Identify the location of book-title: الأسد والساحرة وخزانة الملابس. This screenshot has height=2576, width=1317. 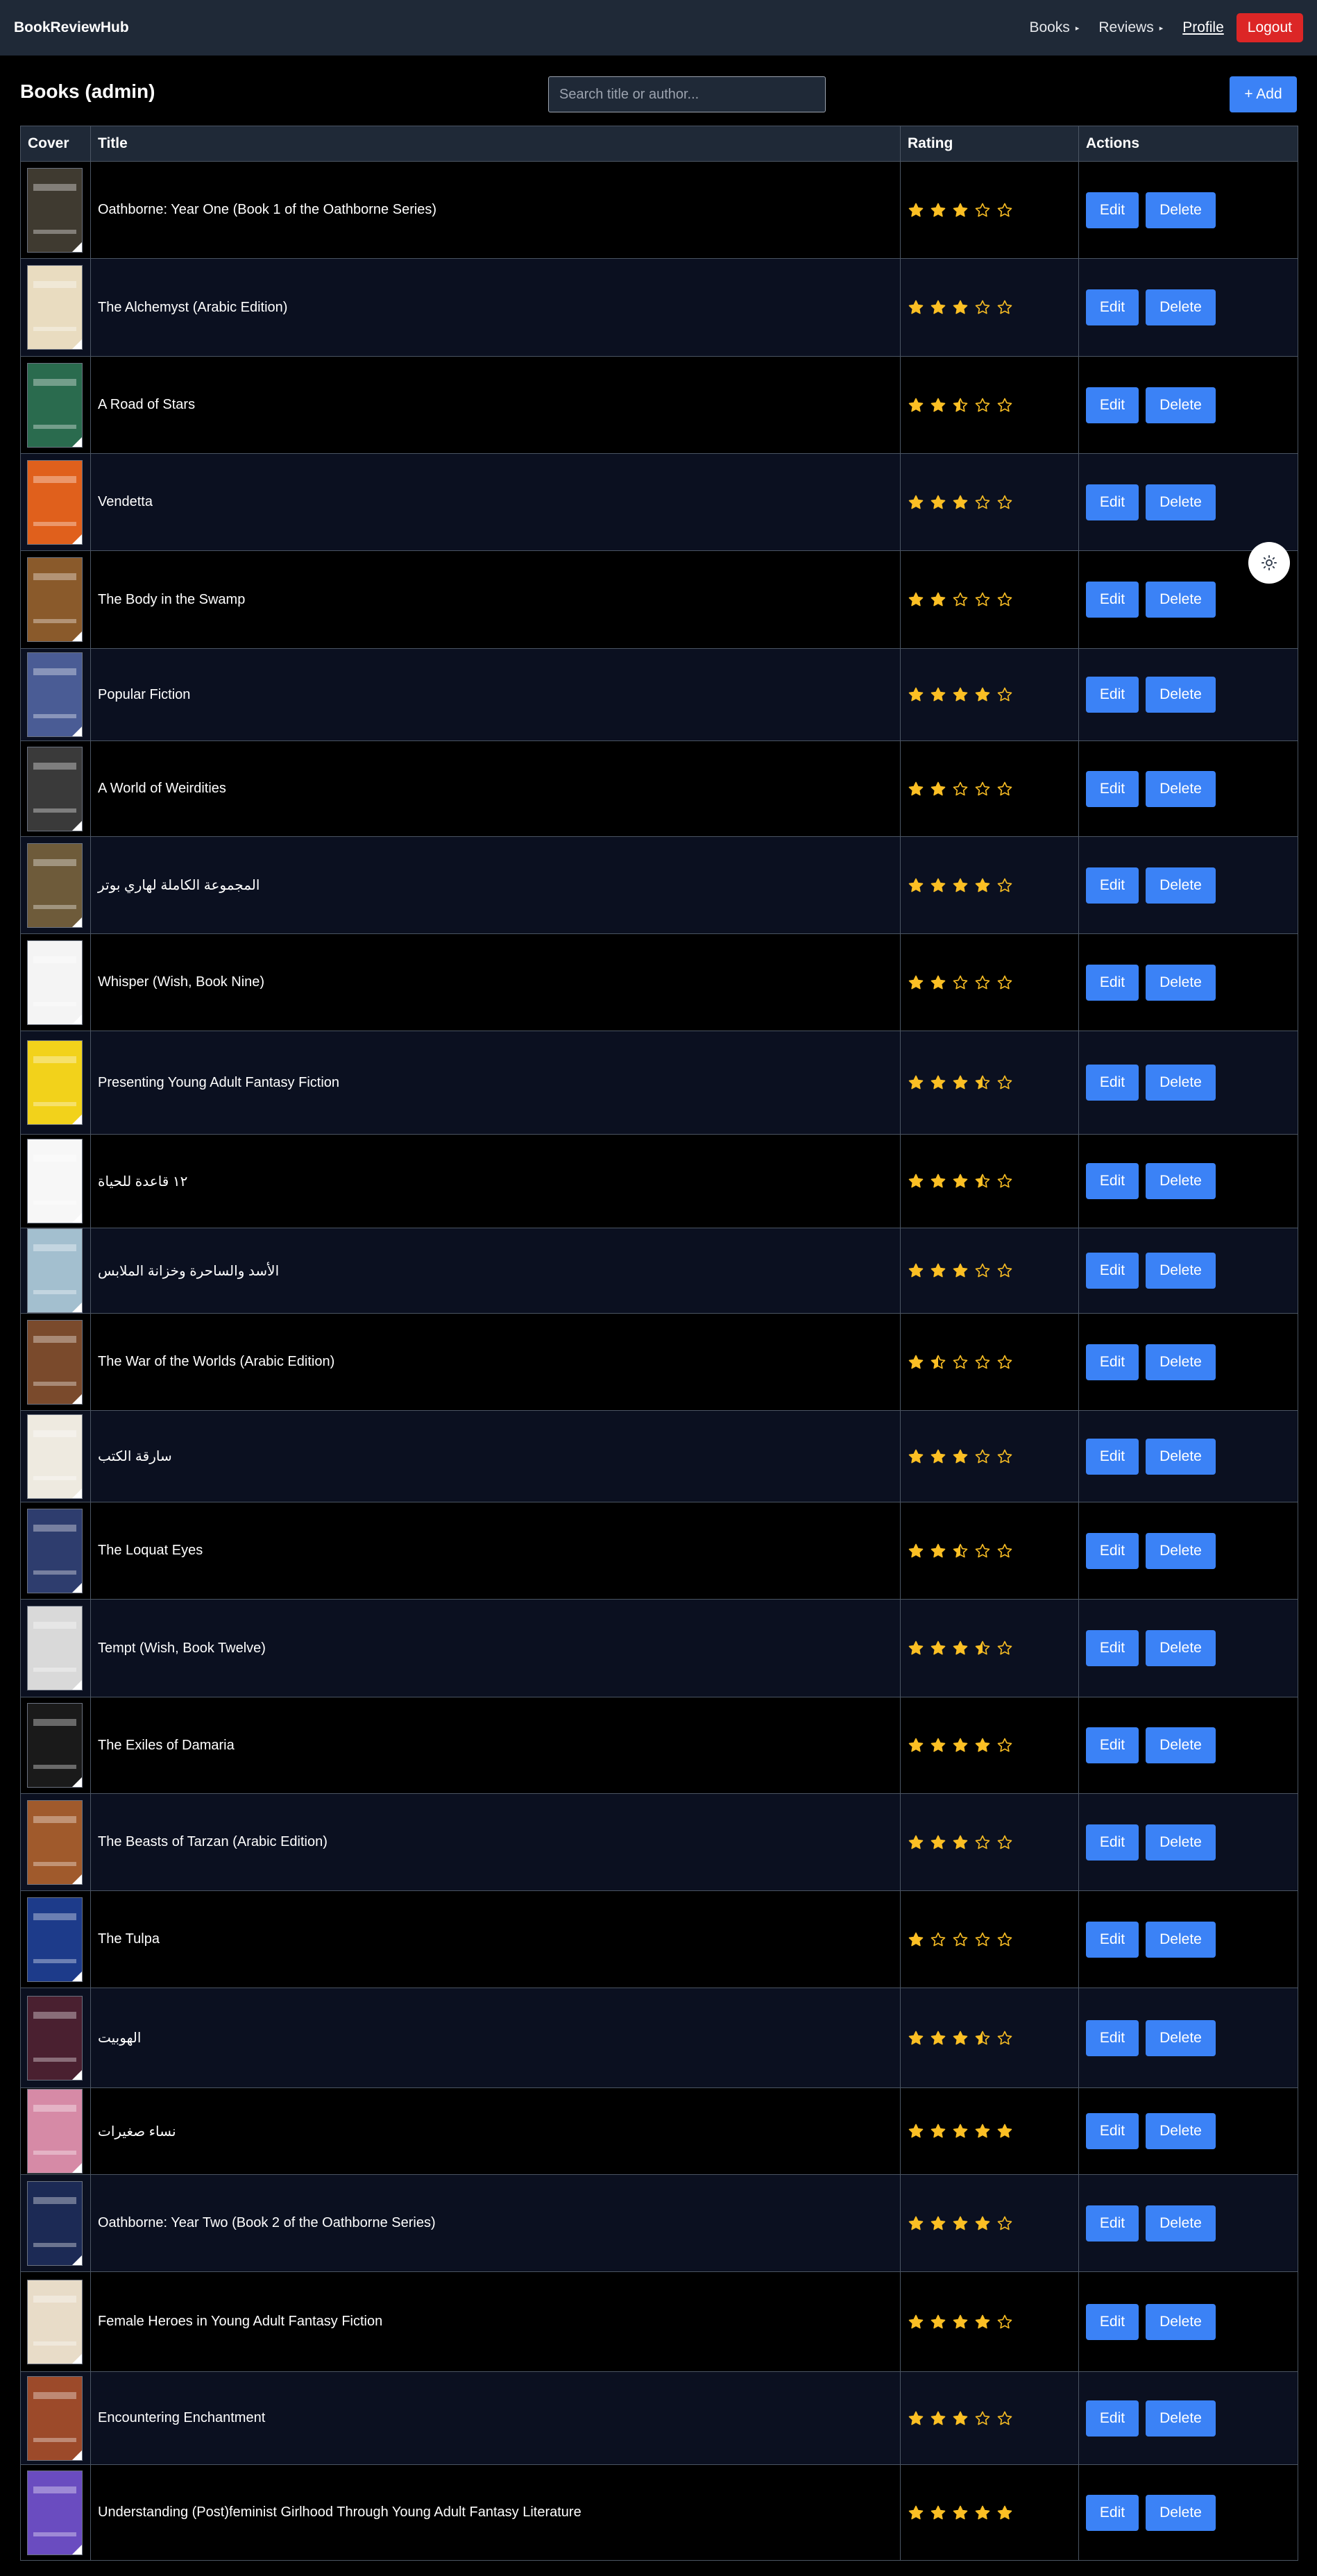
(189, 1271).